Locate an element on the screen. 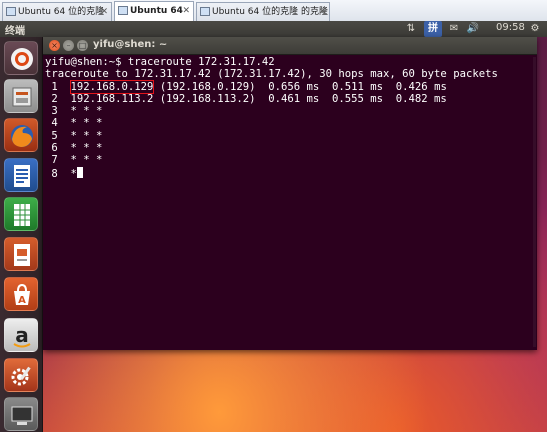 Image resolution: width=547 pixels, height=432 pixels. files-icon is located at coordinates (21, 96).